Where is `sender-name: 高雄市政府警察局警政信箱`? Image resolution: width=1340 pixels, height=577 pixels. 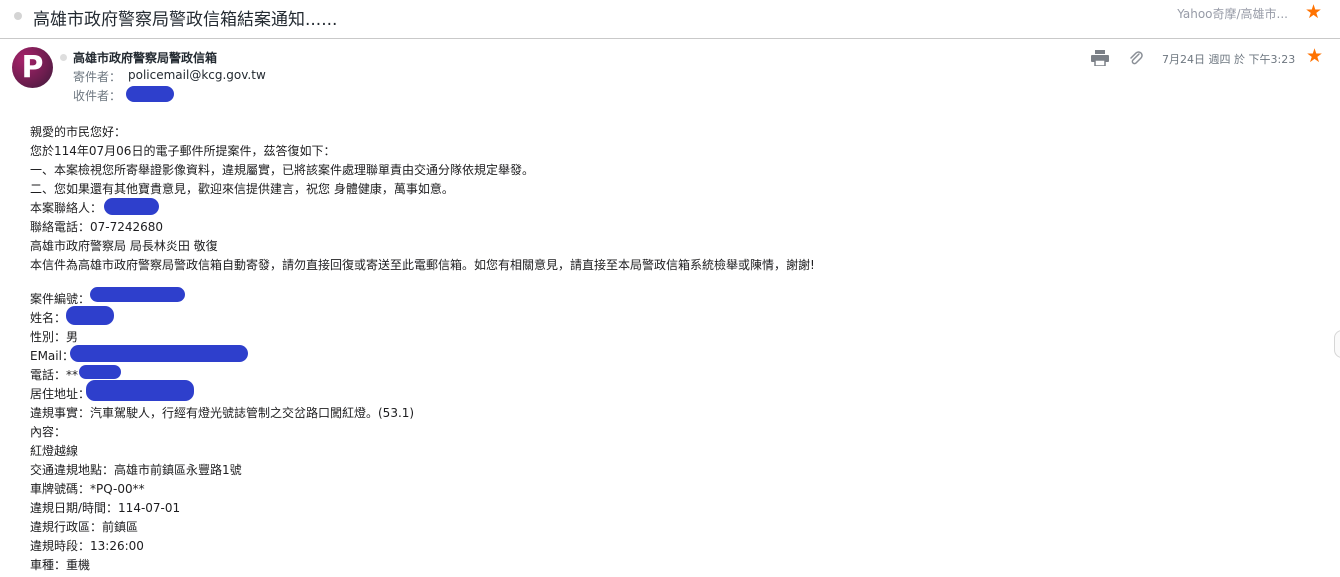
sender-name: 高雄市政府警察局警政信箱 is located at coordinates (145, 58).